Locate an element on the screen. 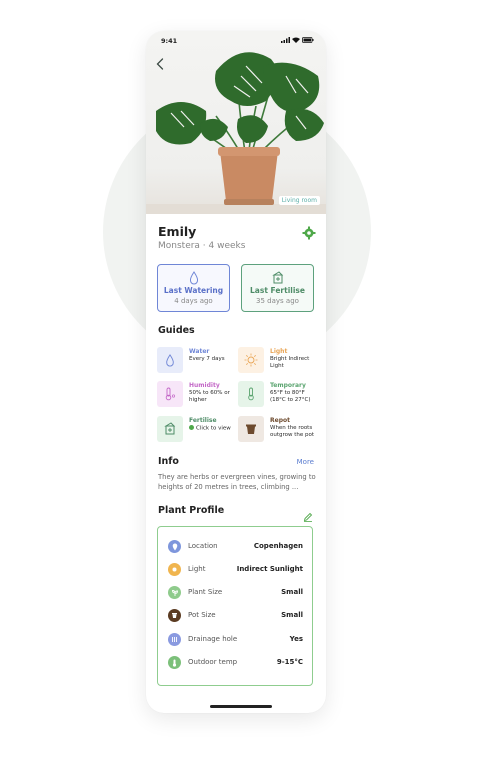 This screenshot has height=779, width=500. last-fertilise-title: Last Fertilise is located at coordinates (277, 290).